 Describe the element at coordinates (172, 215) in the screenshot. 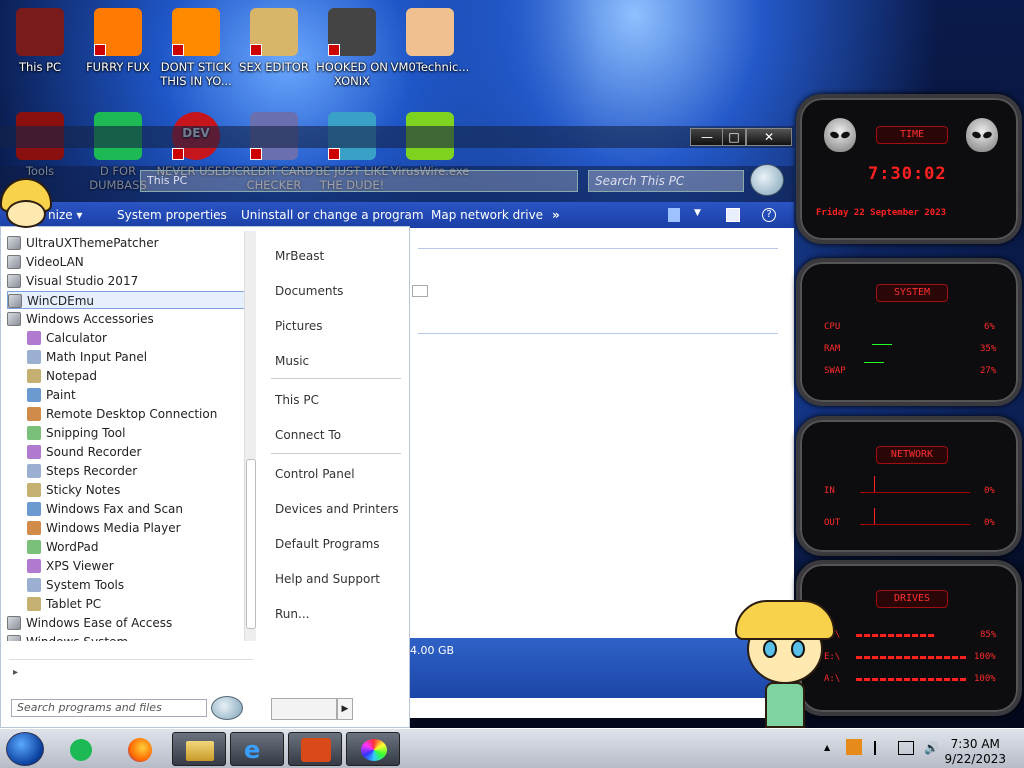

I see `system-properties-button: System properties` at that location.